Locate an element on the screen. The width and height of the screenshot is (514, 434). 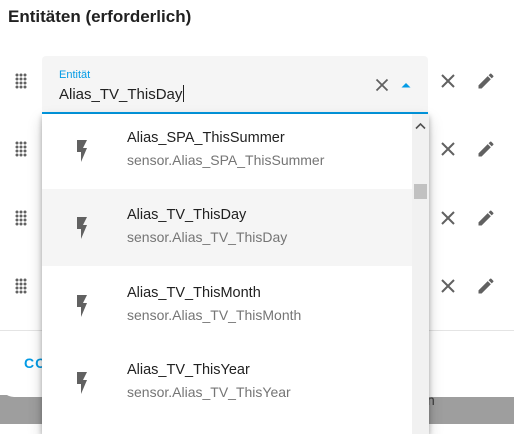
scrollbar is located at coordinates (420, 274).